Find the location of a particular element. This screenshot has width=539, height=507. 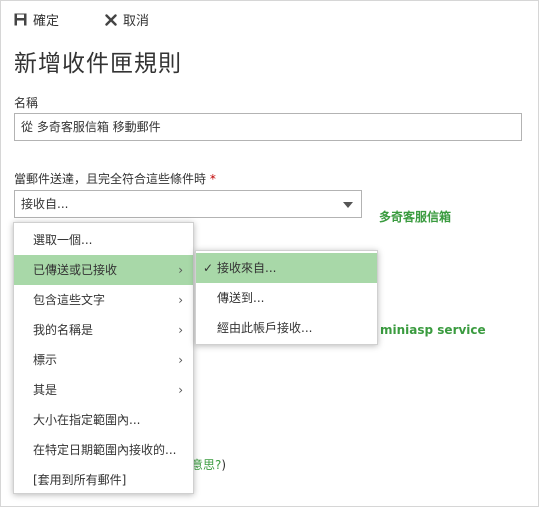

name-field-label: 名稱 is located at coordinates (26, 103).